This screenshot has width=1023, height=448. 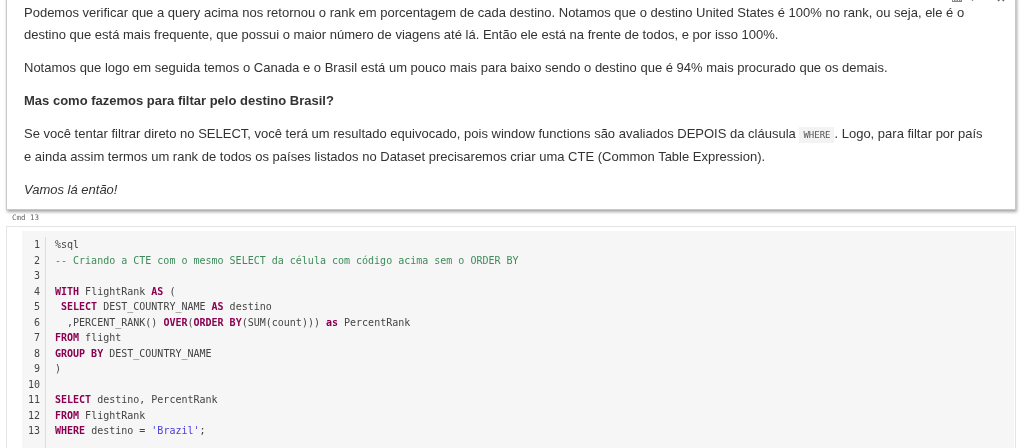 I want to click on line-number: 8, so click(x=36, y=353).